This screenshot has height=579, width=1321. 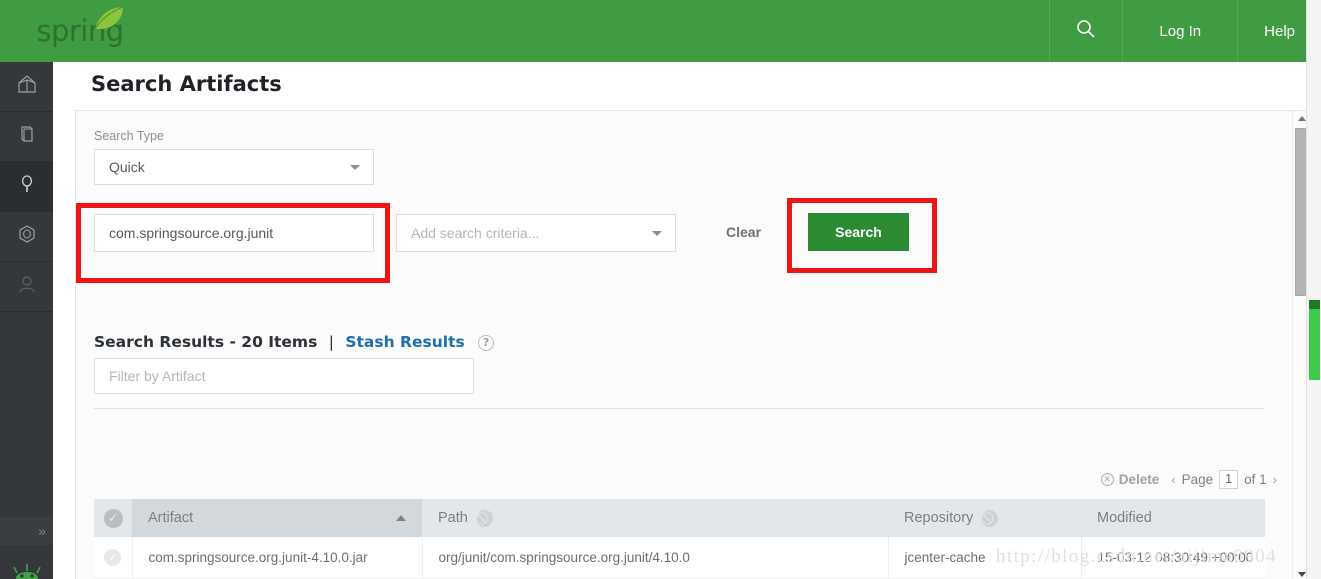 What do you see at coordinates (404, 342) in the screenshot?
I see `stash-results-link: Stash Results` at bounding box center [404, 342].